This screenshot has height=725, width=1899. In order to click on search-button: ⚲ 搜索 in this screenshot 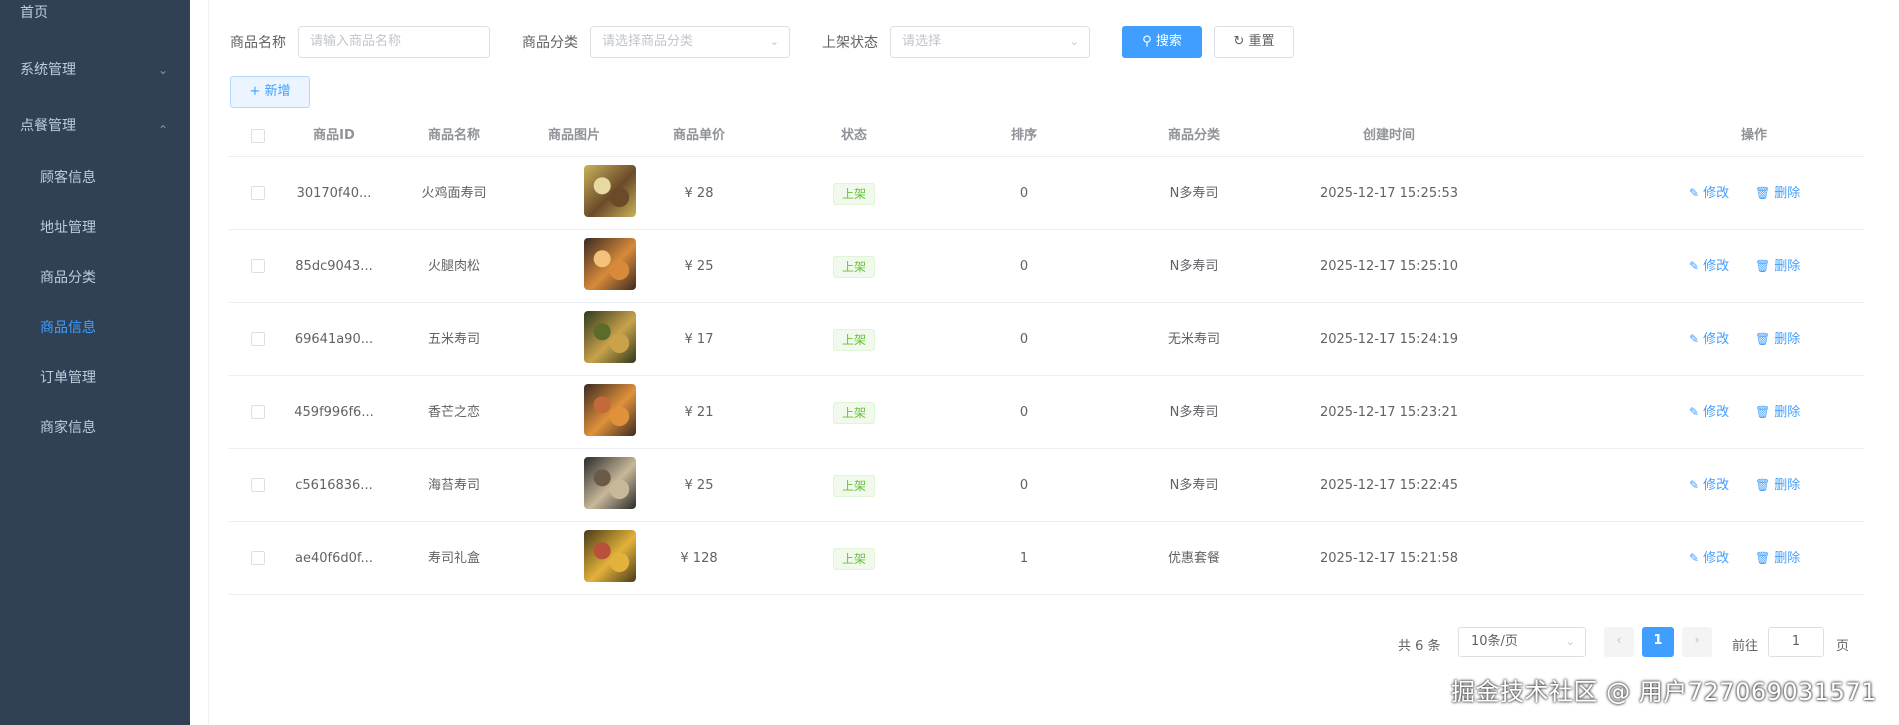, I will do `click(1162, 42)`.